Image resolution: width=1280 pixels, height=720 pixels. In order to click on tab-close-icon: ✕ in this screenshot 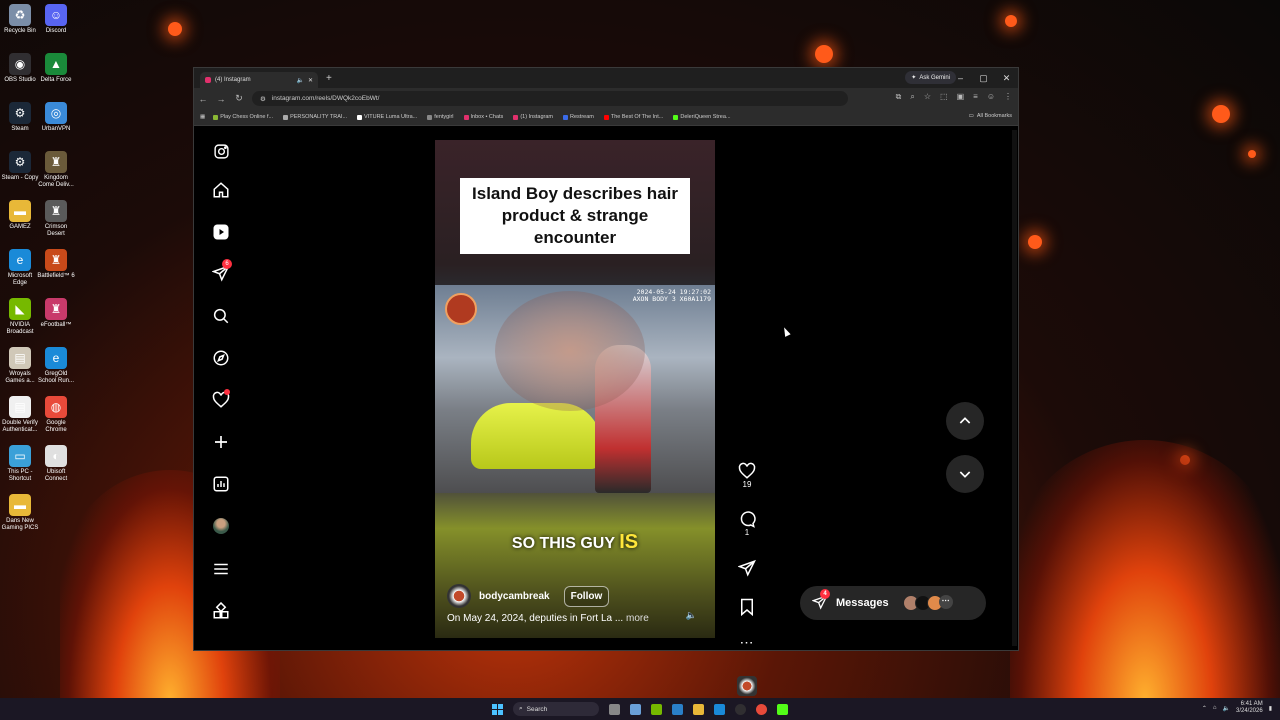, I will do `click(310, 80)`.